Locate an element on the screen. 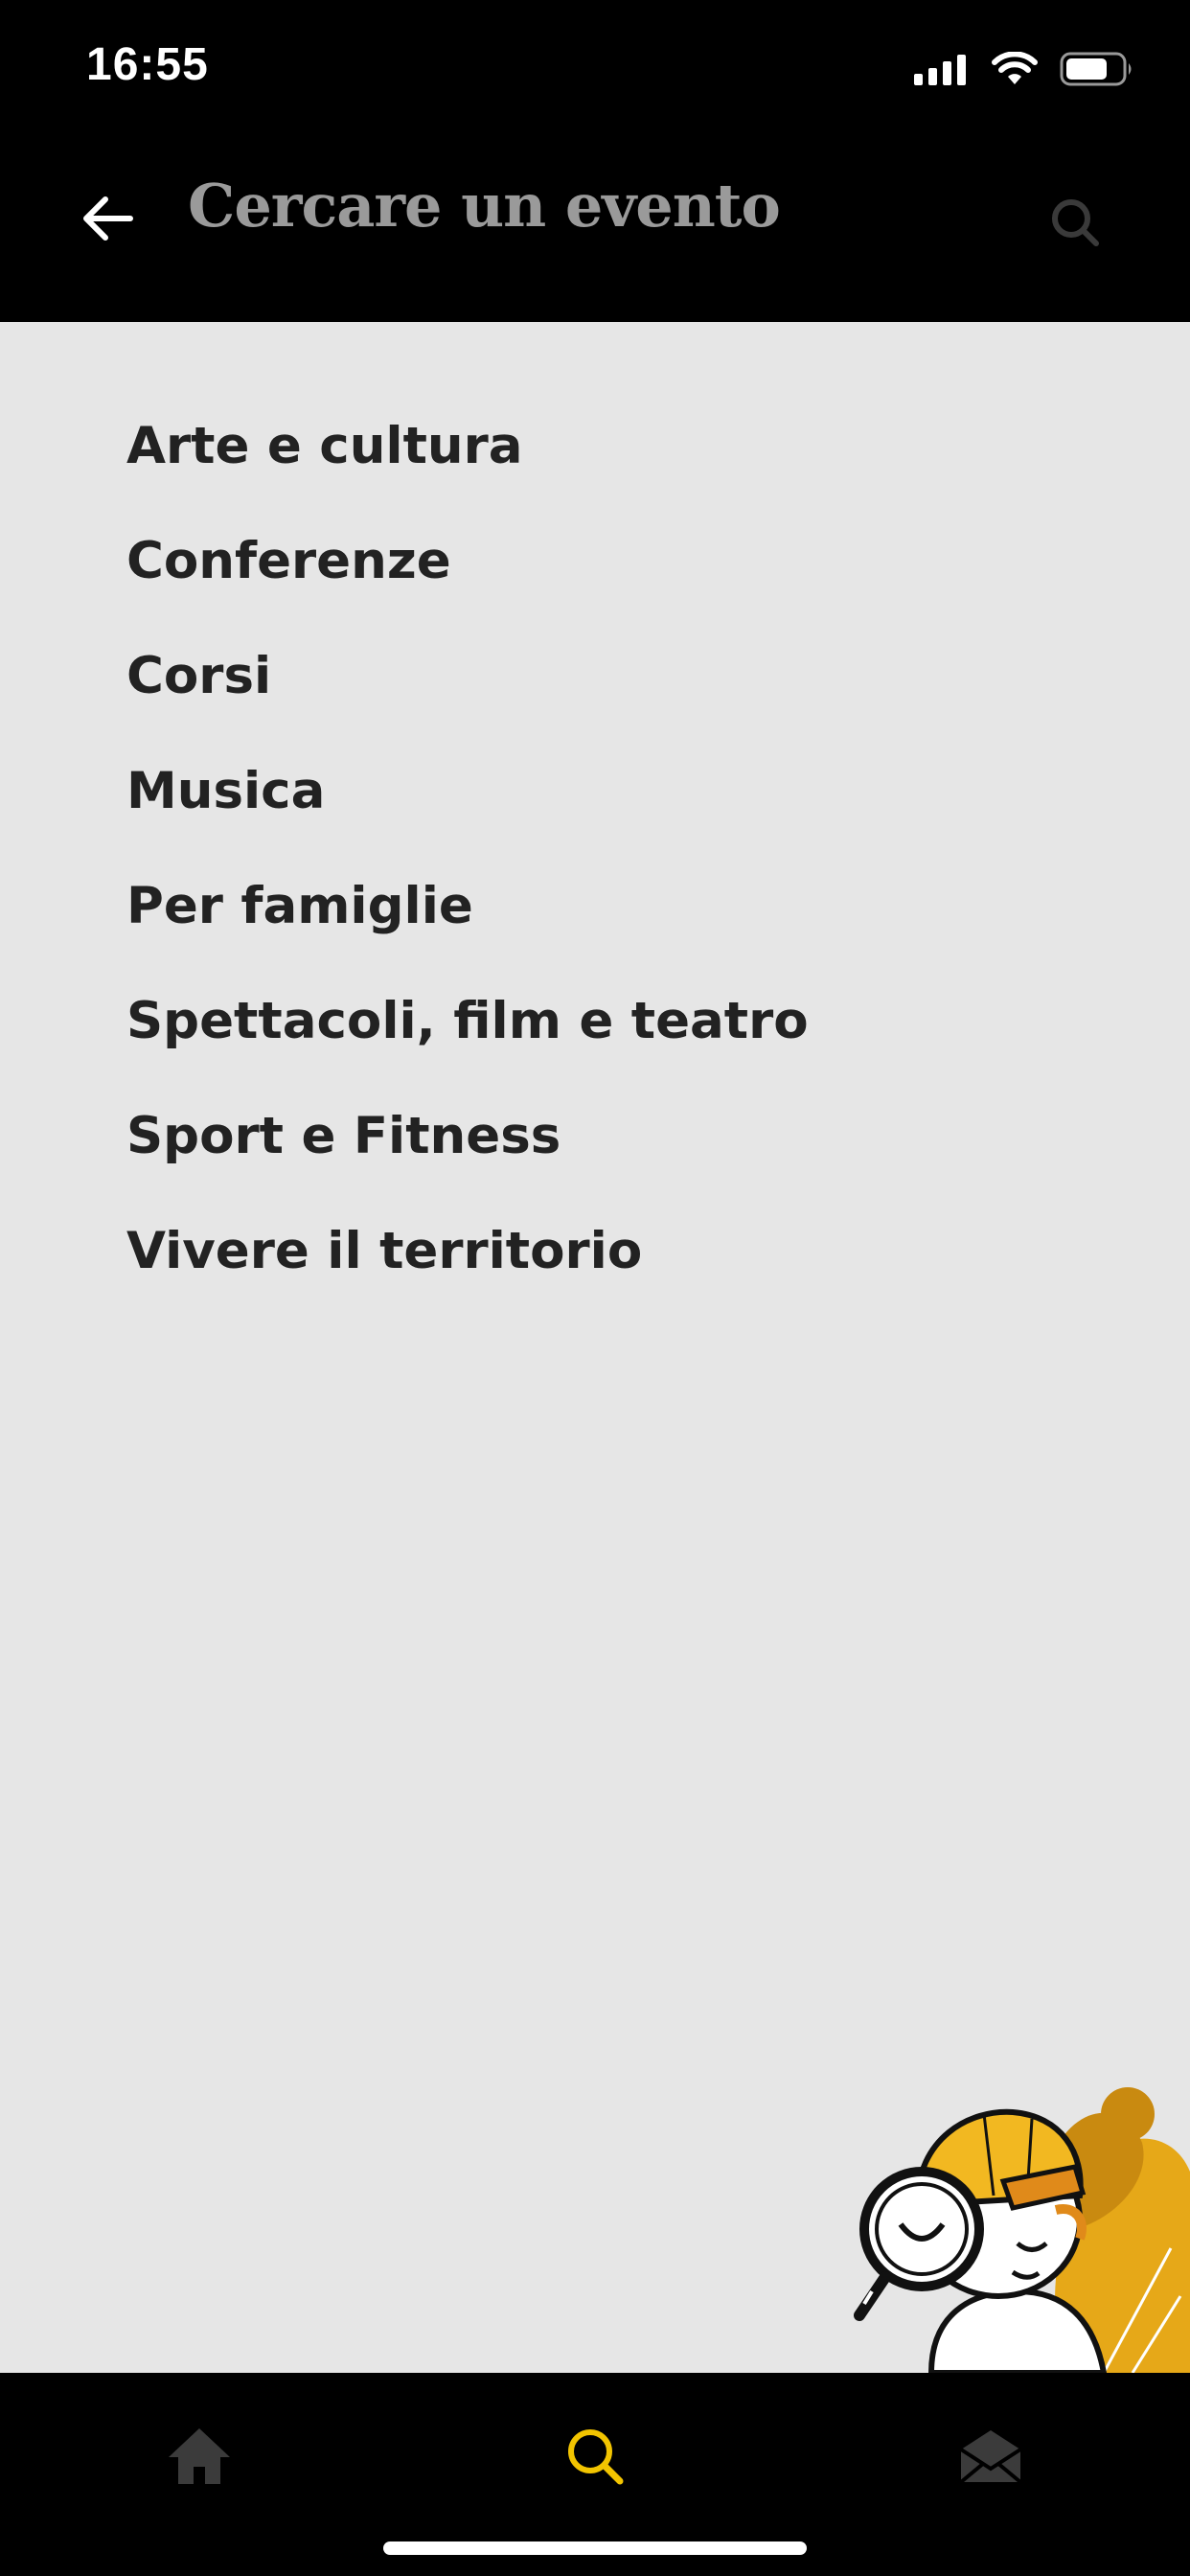 Image resolution: width=1190 pixels, height=2576 pixels. header-bar: Cercare un evento is located at coordinates (595, 223).